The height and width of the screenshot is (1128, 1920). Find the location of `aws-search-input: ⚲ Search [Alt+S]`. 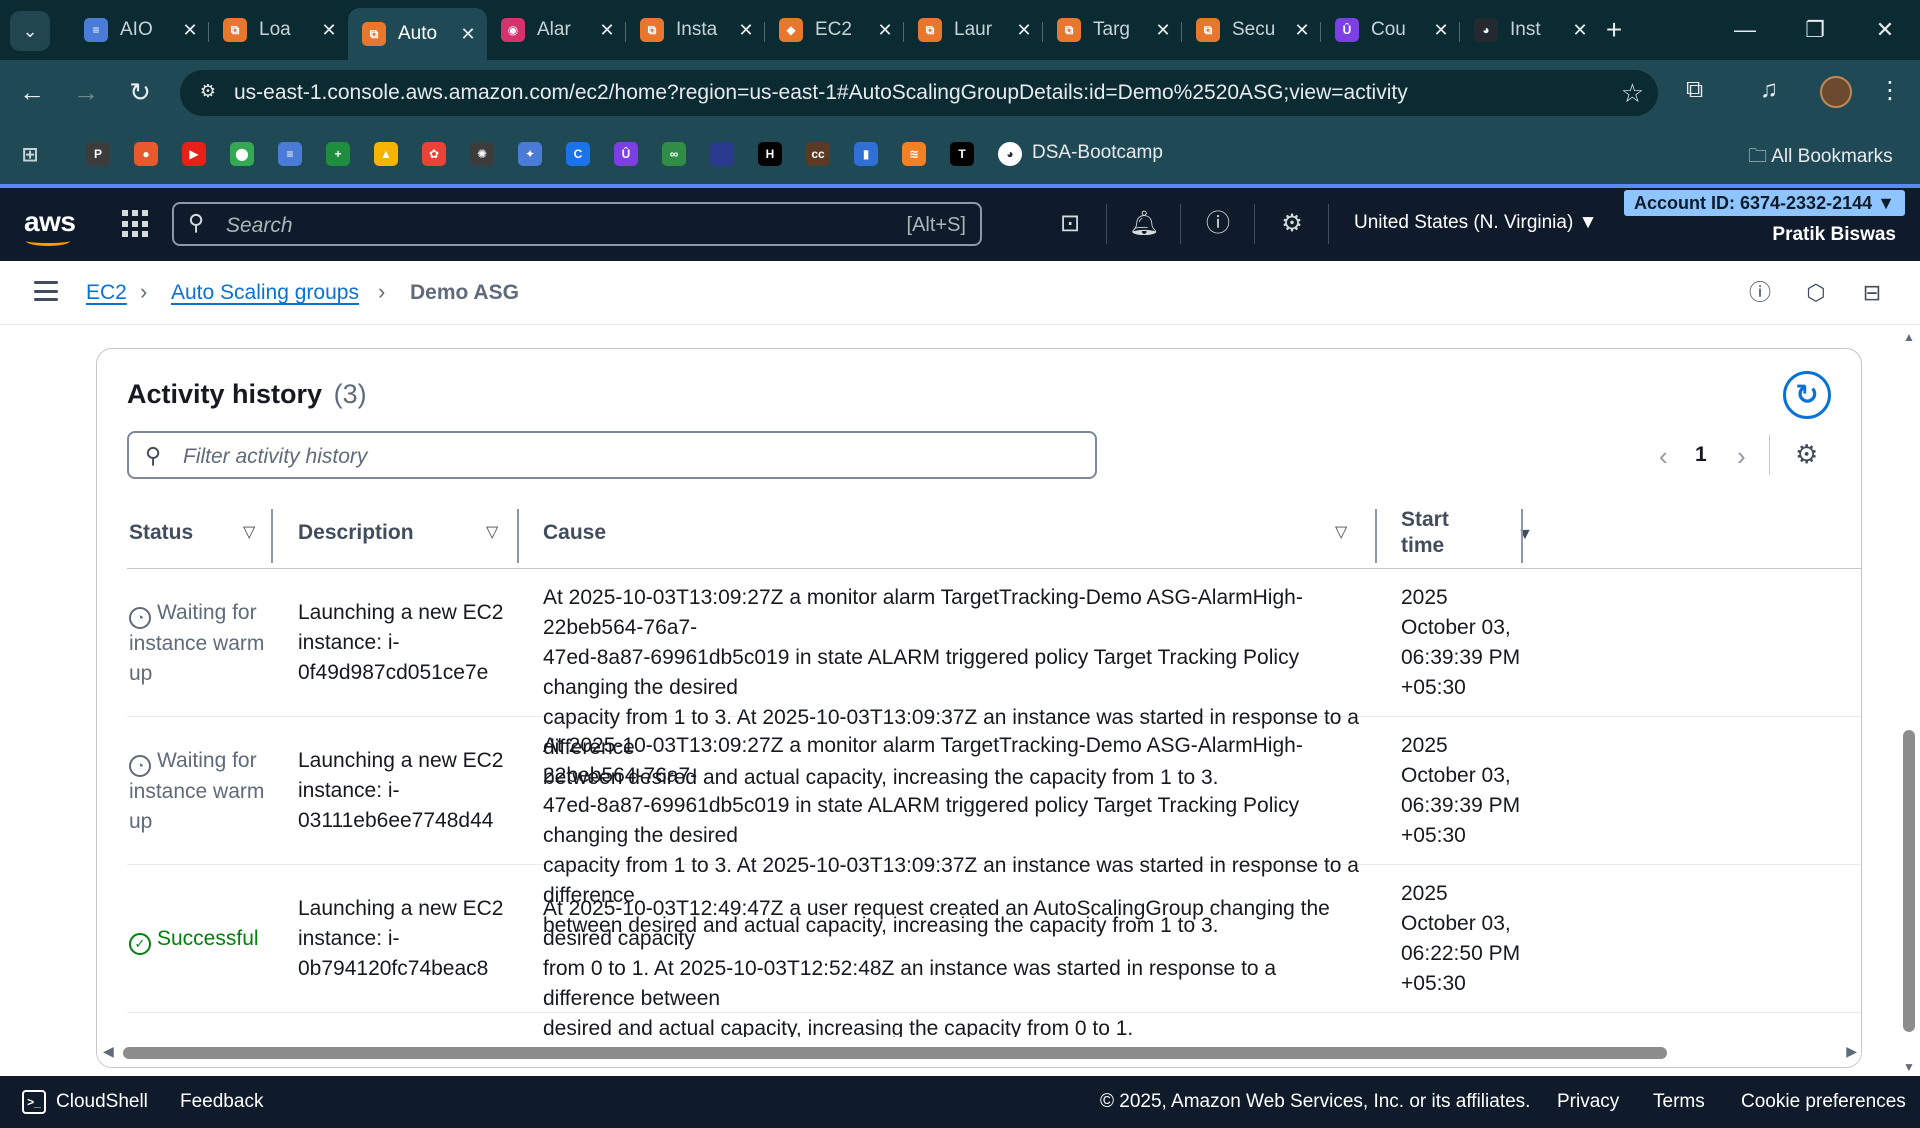

aws-search-input: ⚲ Search [Alt+S] is located at coordinates (577, 224).